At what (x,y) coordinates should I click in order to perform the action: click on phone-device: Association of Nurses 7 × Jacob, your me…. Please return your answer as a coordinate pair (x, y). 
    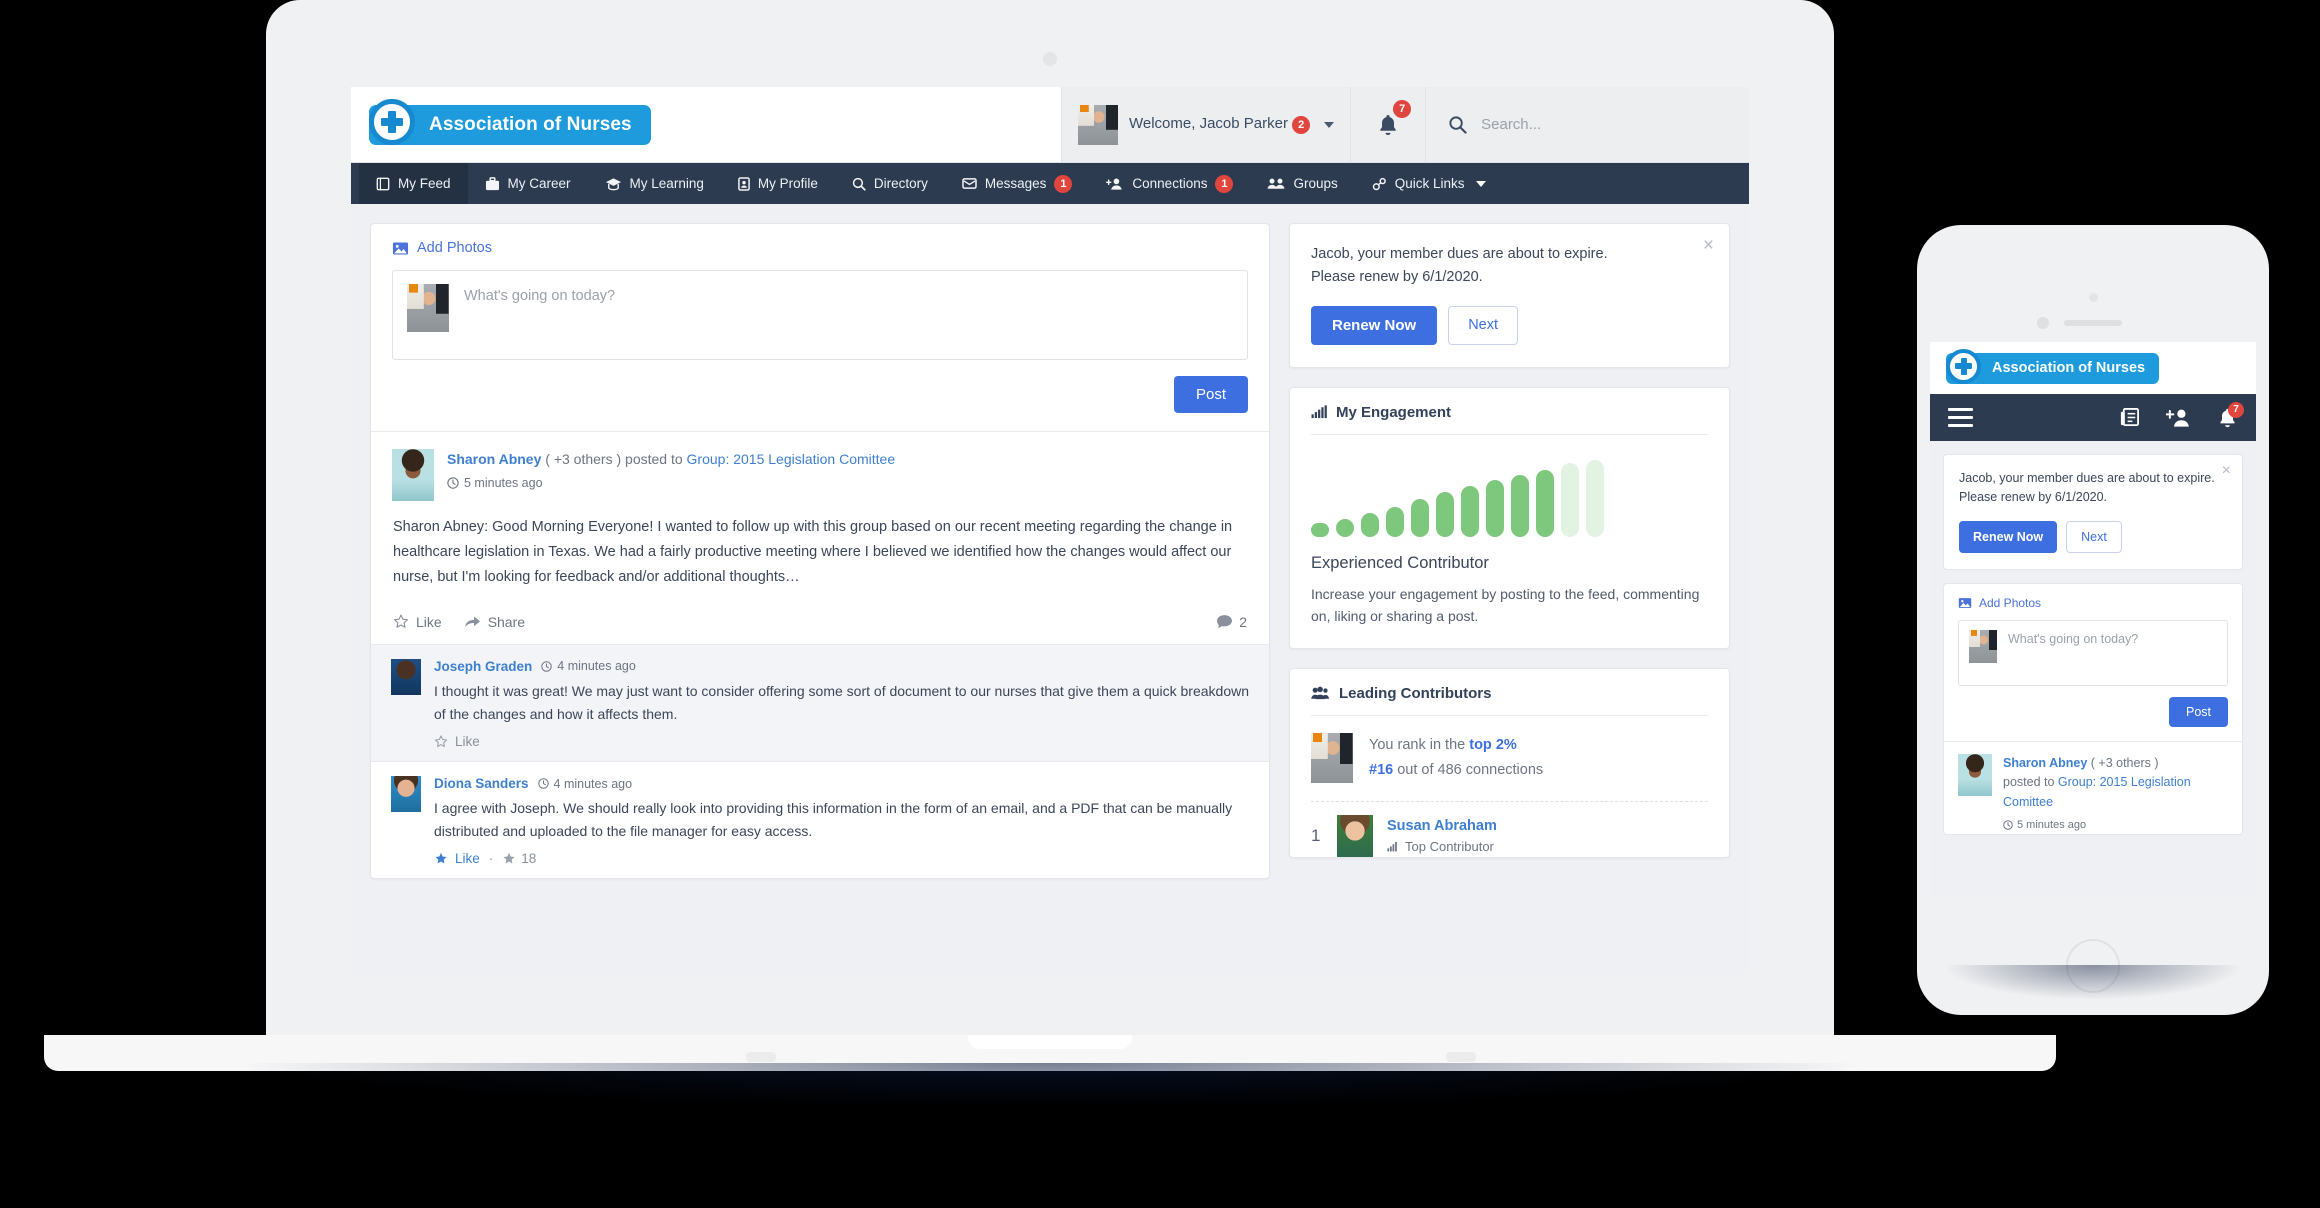
    Looking at the image, I should click on (2093, 635).